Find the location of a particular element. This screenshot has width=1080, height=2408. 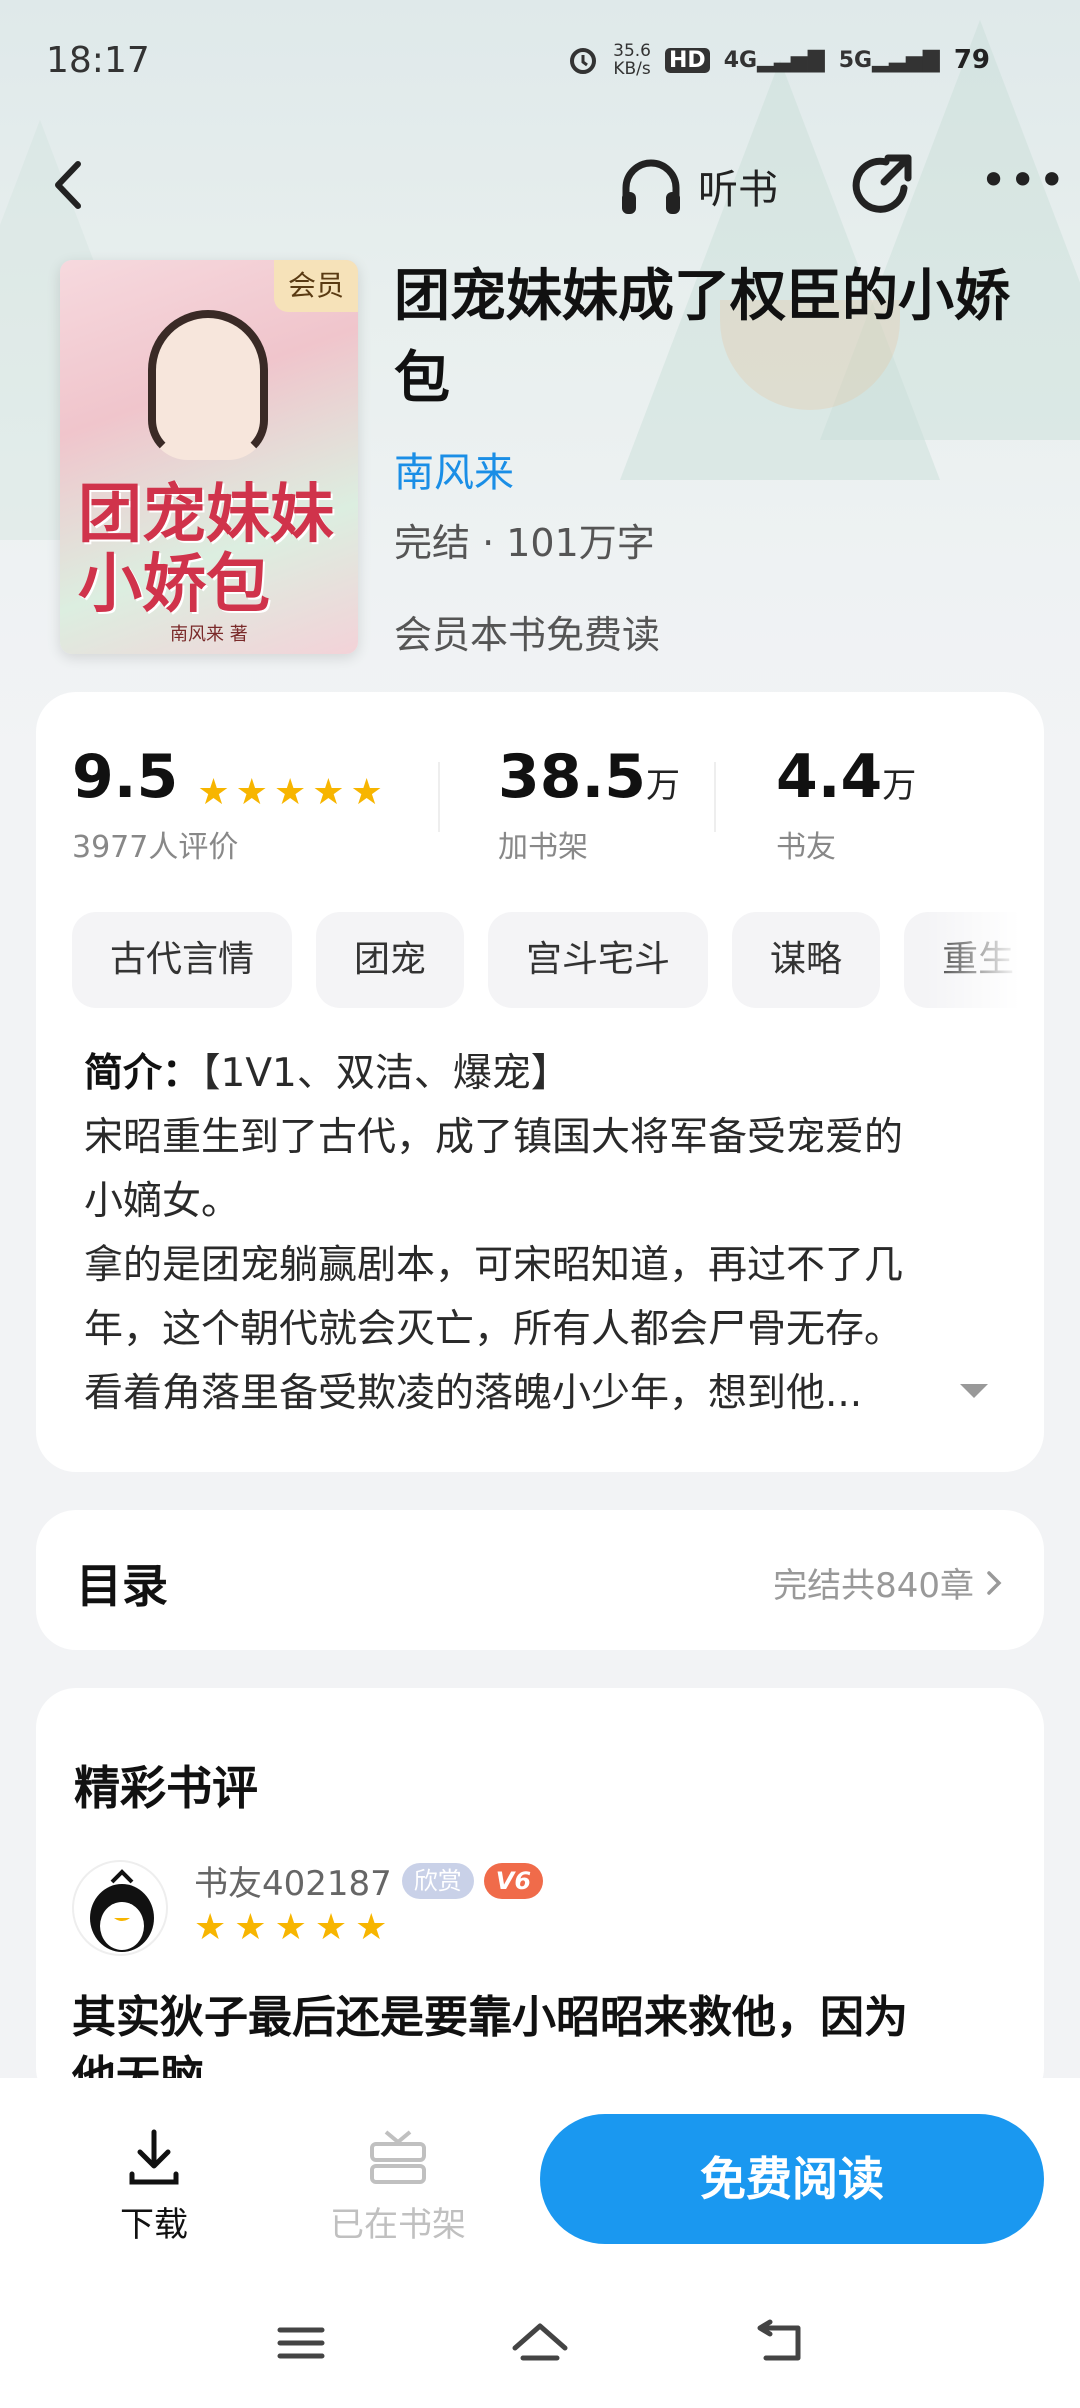

cover-author: 南风来 著 is located at coordinates (209, 634).